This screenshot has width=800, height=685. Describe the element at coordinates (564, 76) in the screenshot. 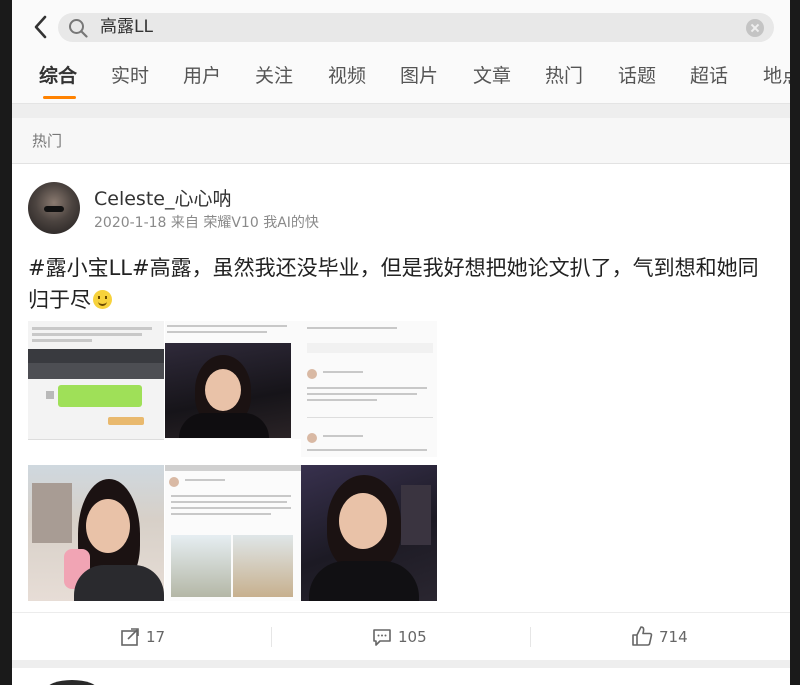

I see `tab-hot: 热门` at that location.